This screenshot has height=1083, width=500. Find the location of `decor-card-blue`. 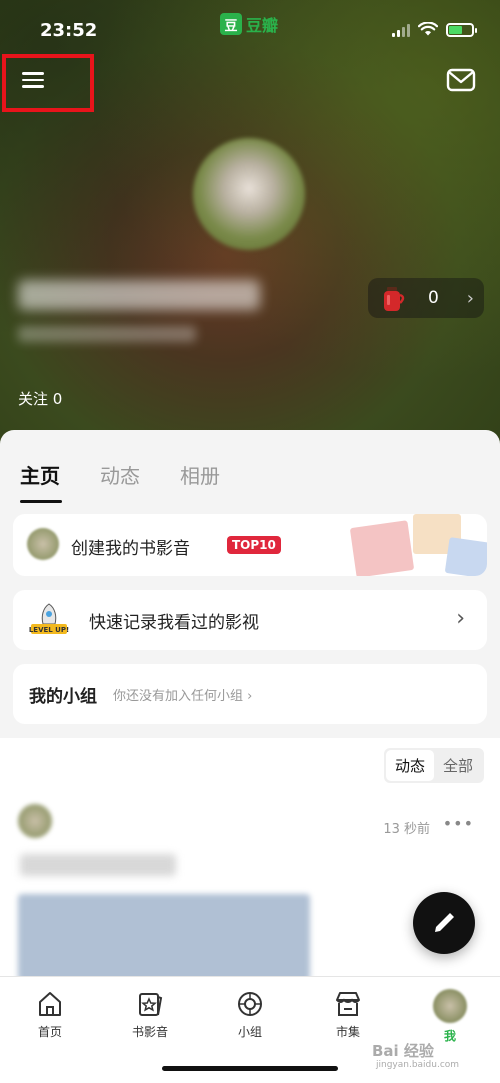

decor-card-blue is located at coordinates (465, 556).